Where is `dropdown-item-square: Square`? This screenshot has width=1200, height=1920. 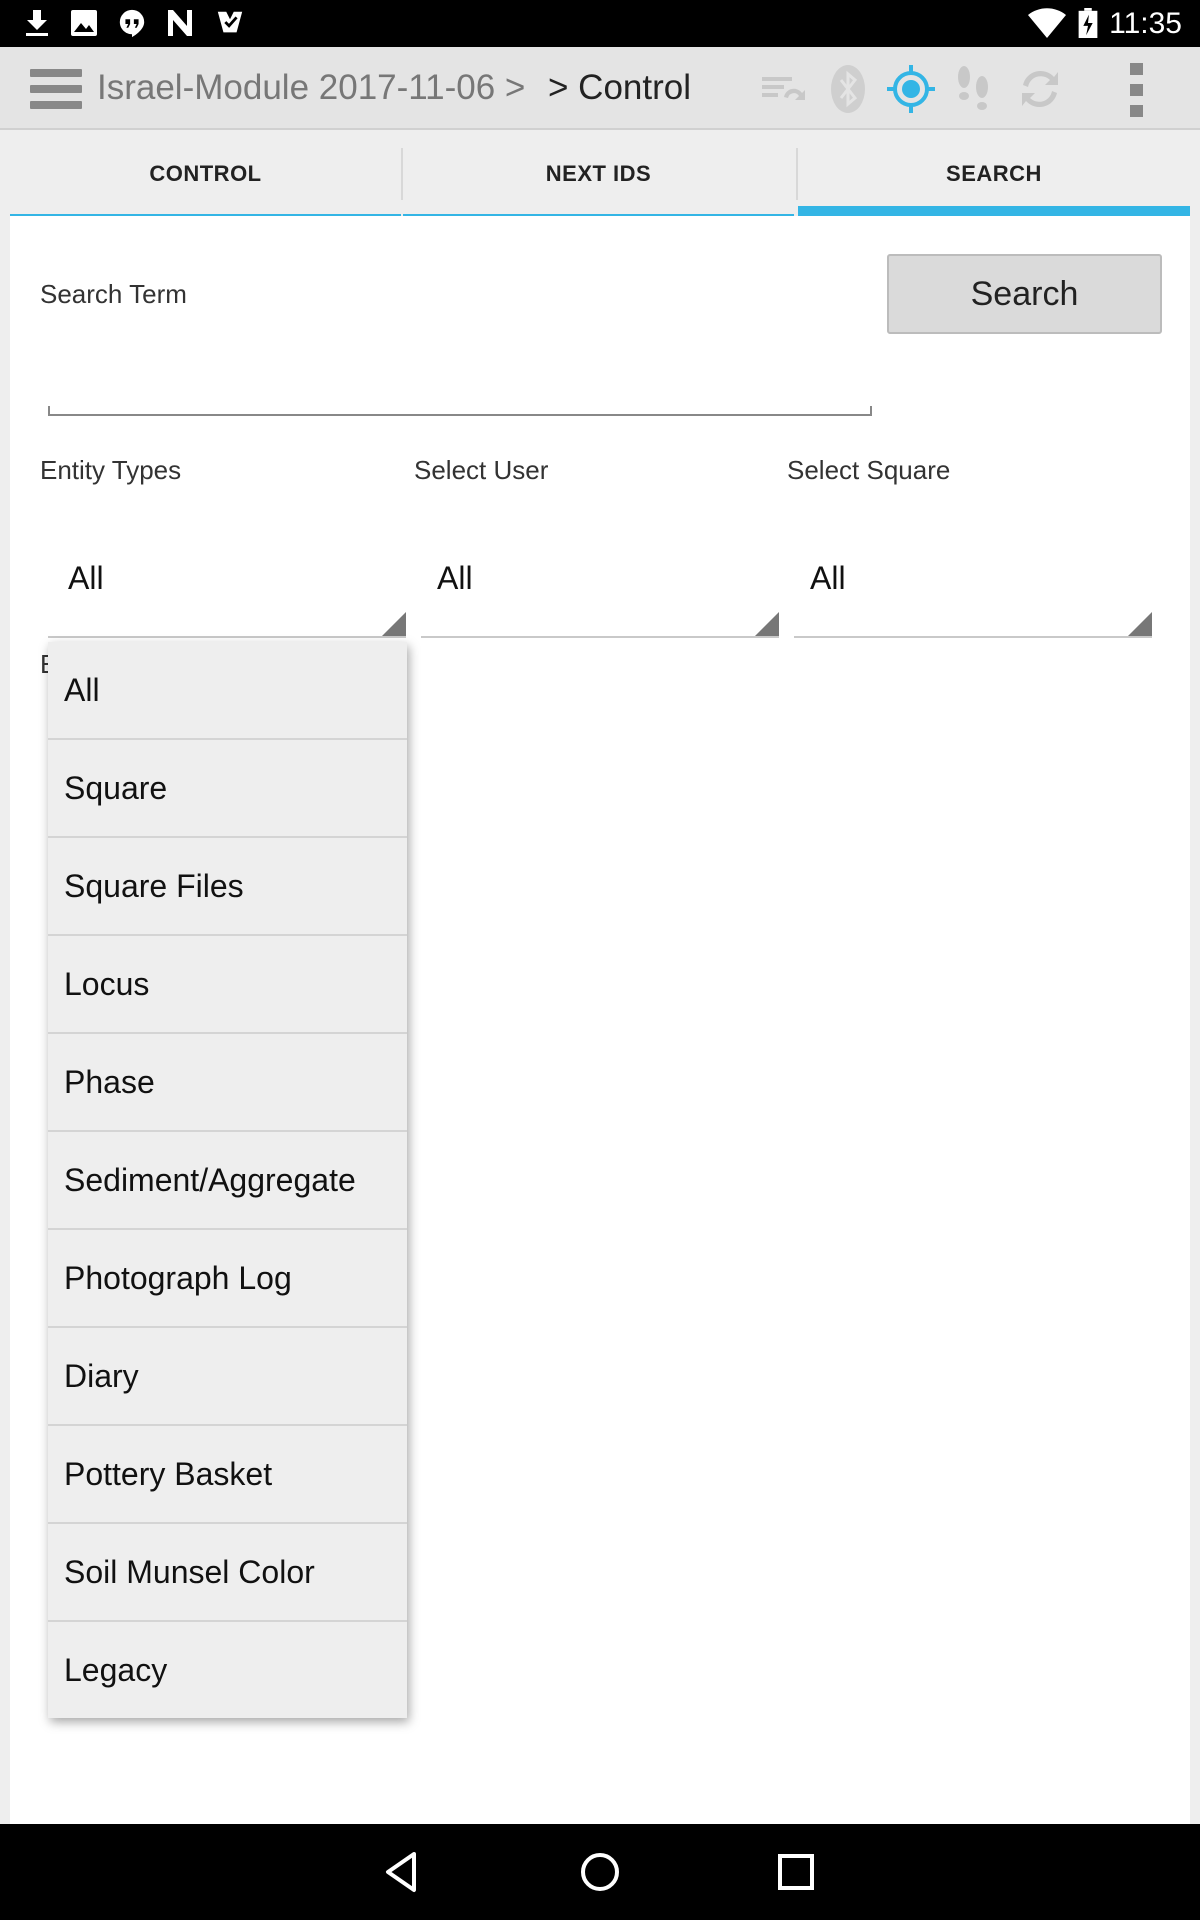
dropdown-item-square: Square is located at coordinates (227, 789).